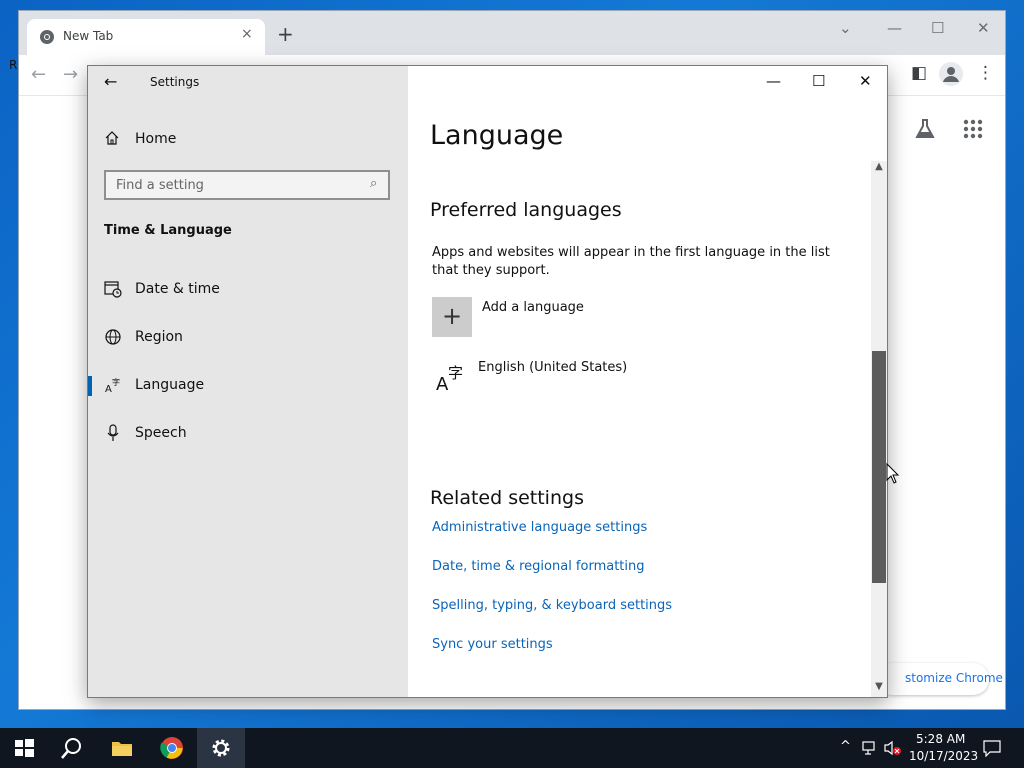  Describe the element at coordinates (879, 688) in the screenshot. I see `scroll-down-icon: ▼` at that location.